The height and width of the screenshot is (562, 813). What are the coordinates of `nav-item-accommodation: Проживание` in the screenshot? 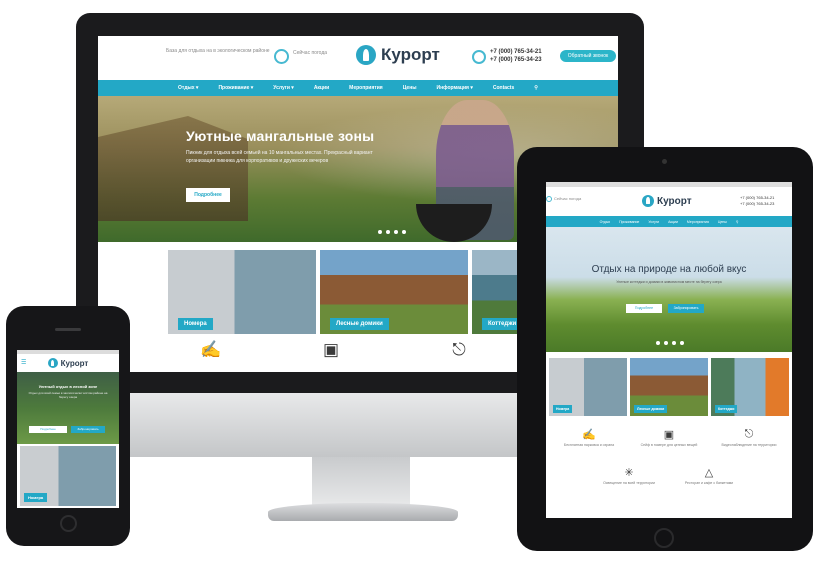 It's located at (629, 222).